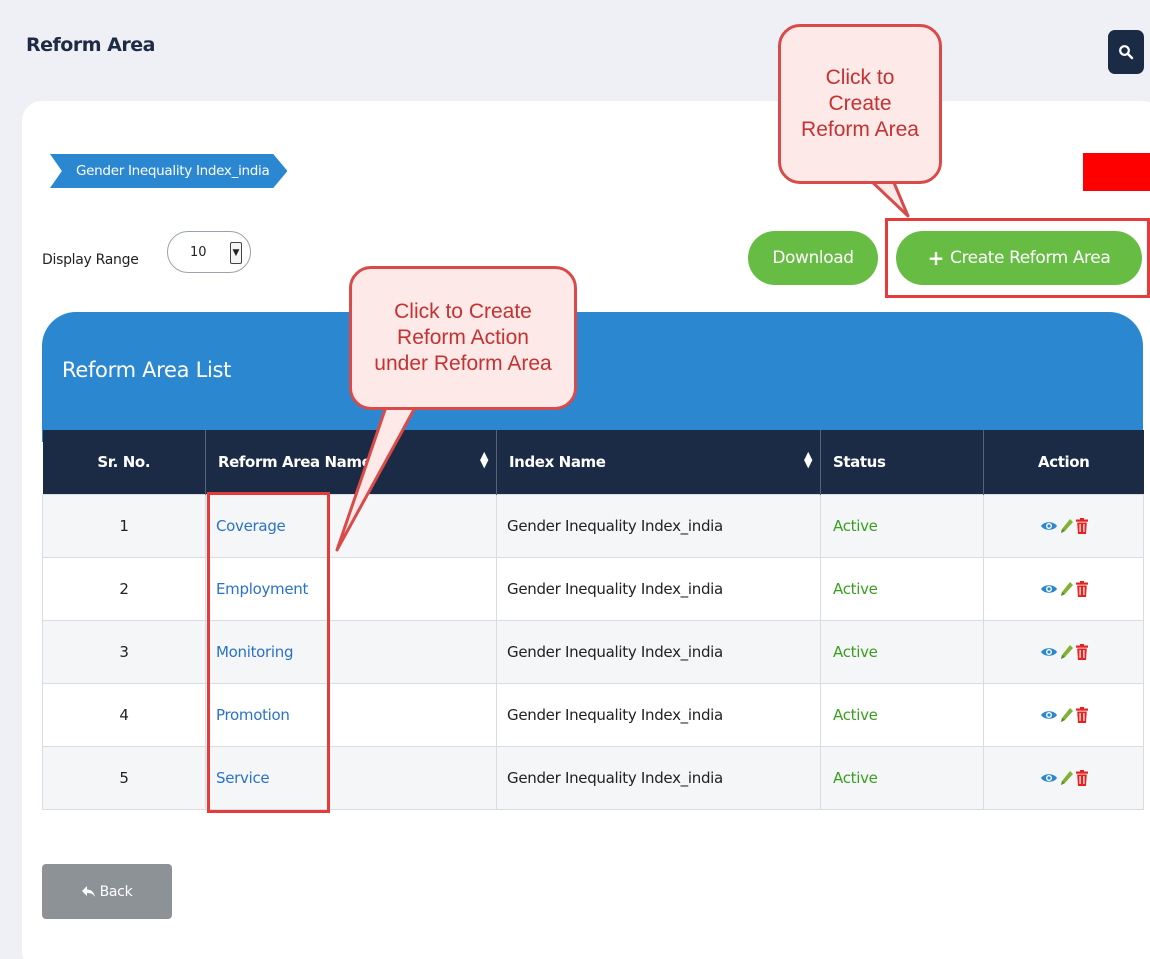  What do you see at coordinates (90, 260) in the screenshot?
I see `display-range-label: Display Range` at bounding box center [90, 260].